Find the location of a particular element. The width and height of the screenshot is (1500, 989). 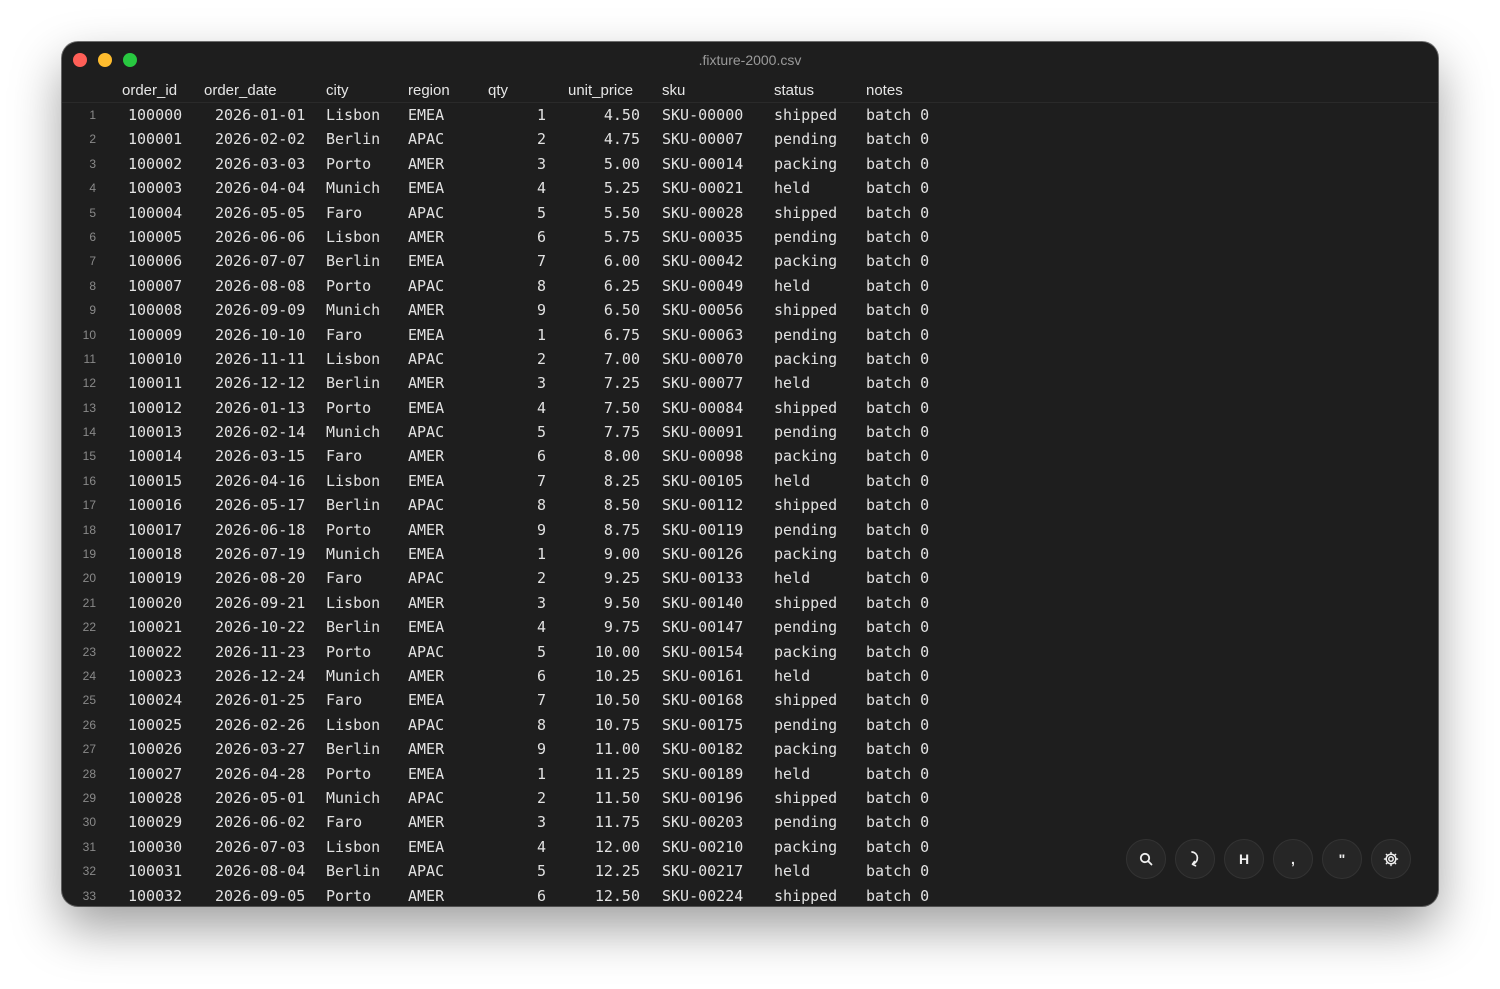

cell-sku: SKU-00042 is located at coordinates (702, 261).